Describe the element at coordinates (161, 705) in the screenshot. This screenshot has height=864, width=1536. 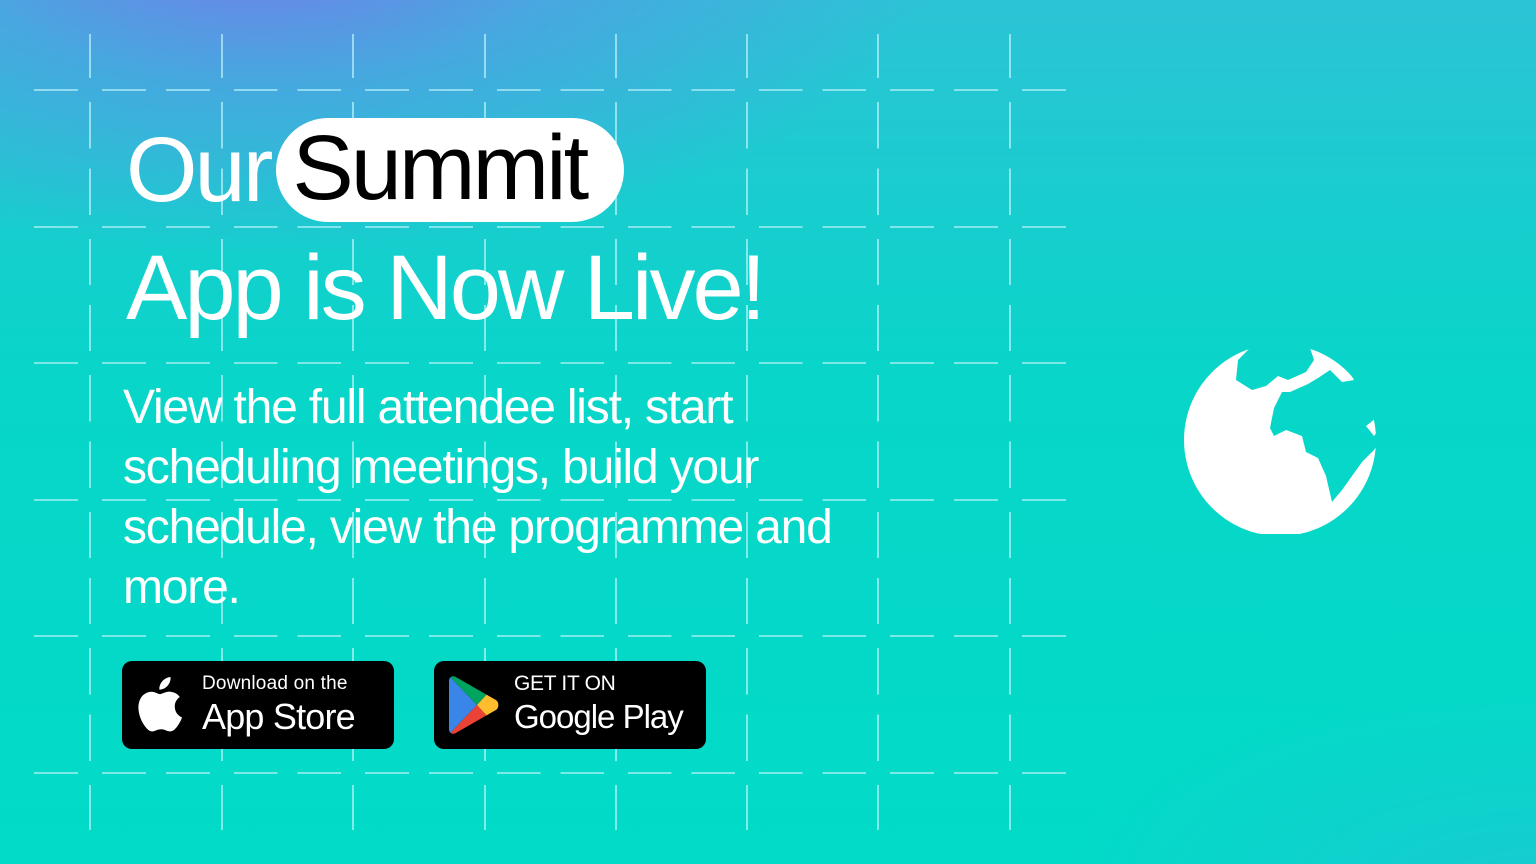
I see `apple-logo-icon` at that location.